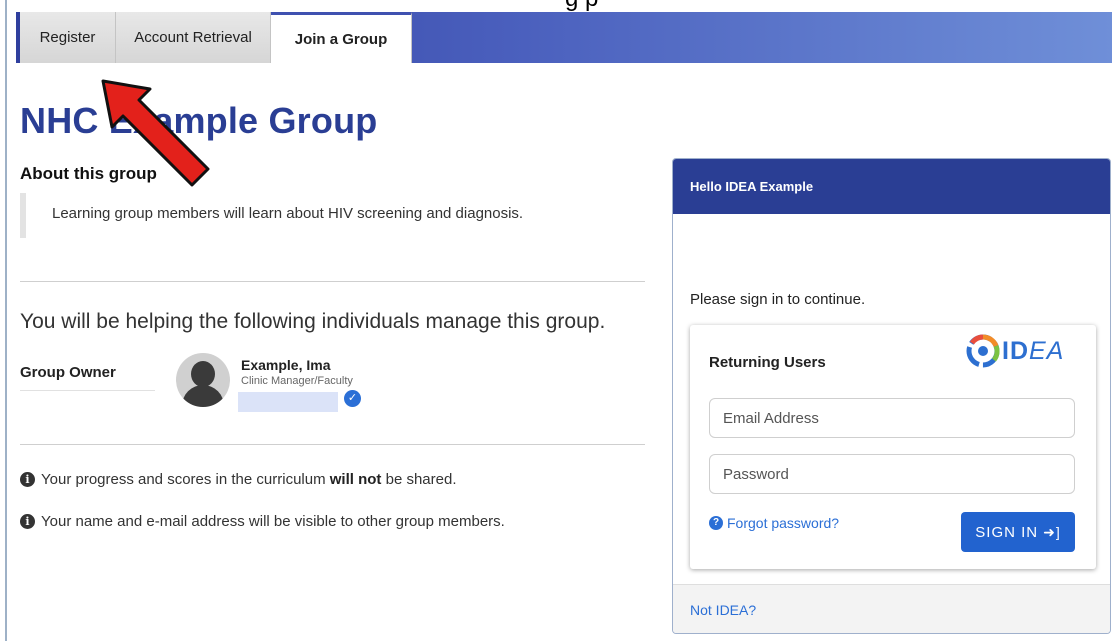  Describe the element at coordinates (297, 381) in the screenshot. I see `owner-role: Clinic Manager/Faculty` at that location.